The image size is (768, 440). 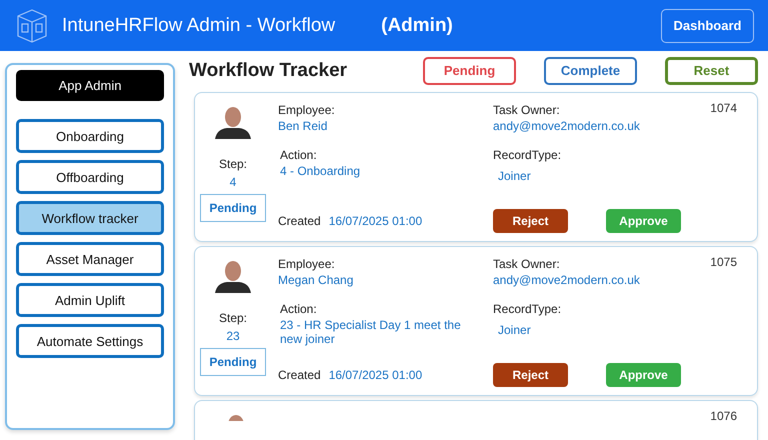 What do you see at coordinates (723, 262) in the screenshot?
I see `record-id: 1075` at bounding box center [723, 262].